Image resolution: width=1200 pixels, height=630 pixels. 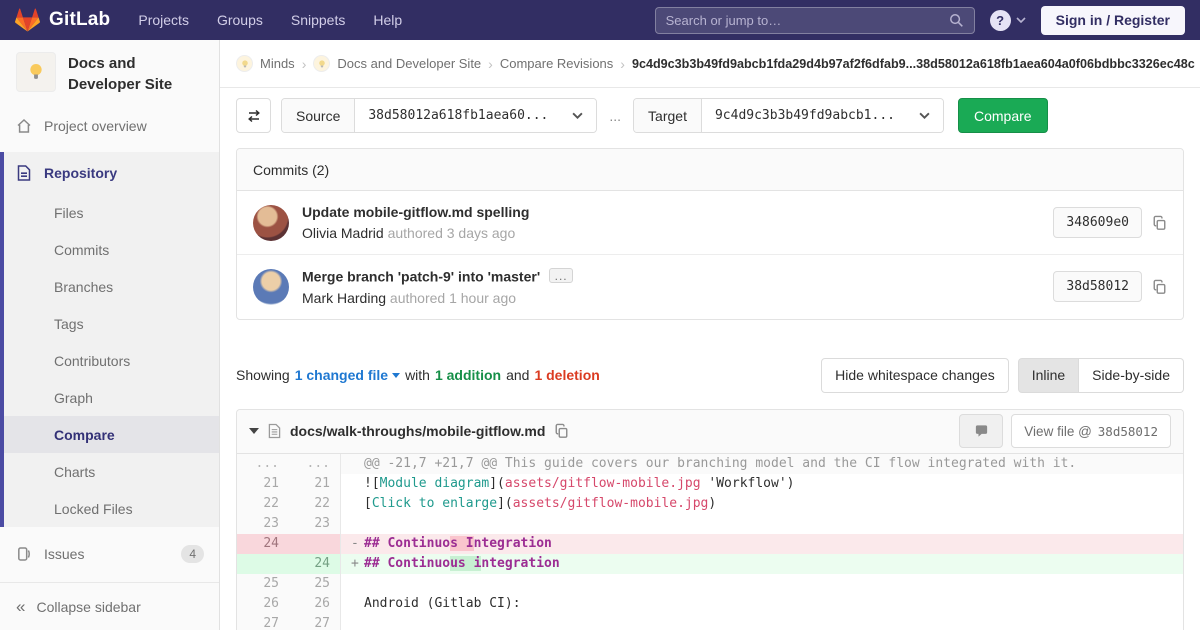 I want to click on old-line-number: 27, so click(x=263, y=621).